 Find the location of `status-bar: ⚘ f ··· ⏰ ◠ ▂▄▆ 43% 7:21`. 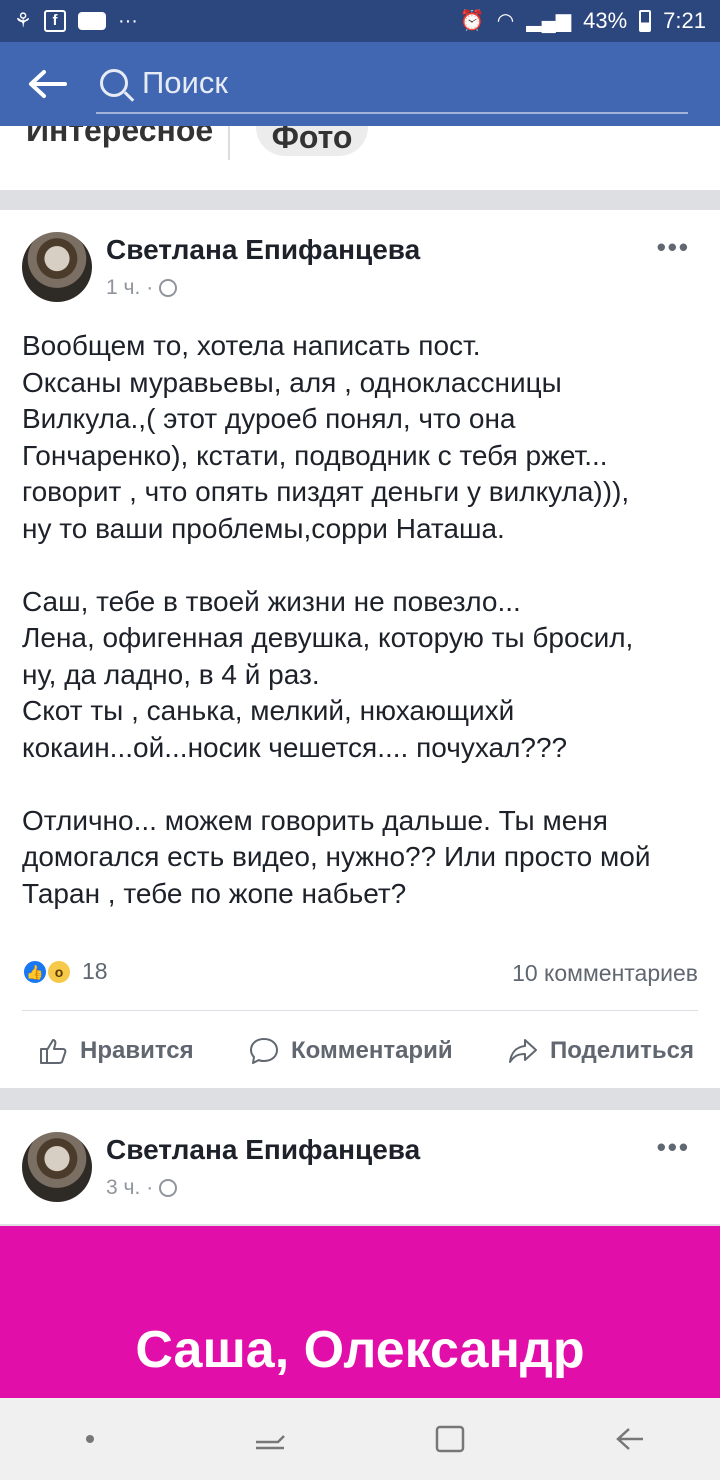

status-bar: ⚘ f ··· ⏰ ◠ ▂▄▆ 43% 7:21 is located at coordinates (360, 21).